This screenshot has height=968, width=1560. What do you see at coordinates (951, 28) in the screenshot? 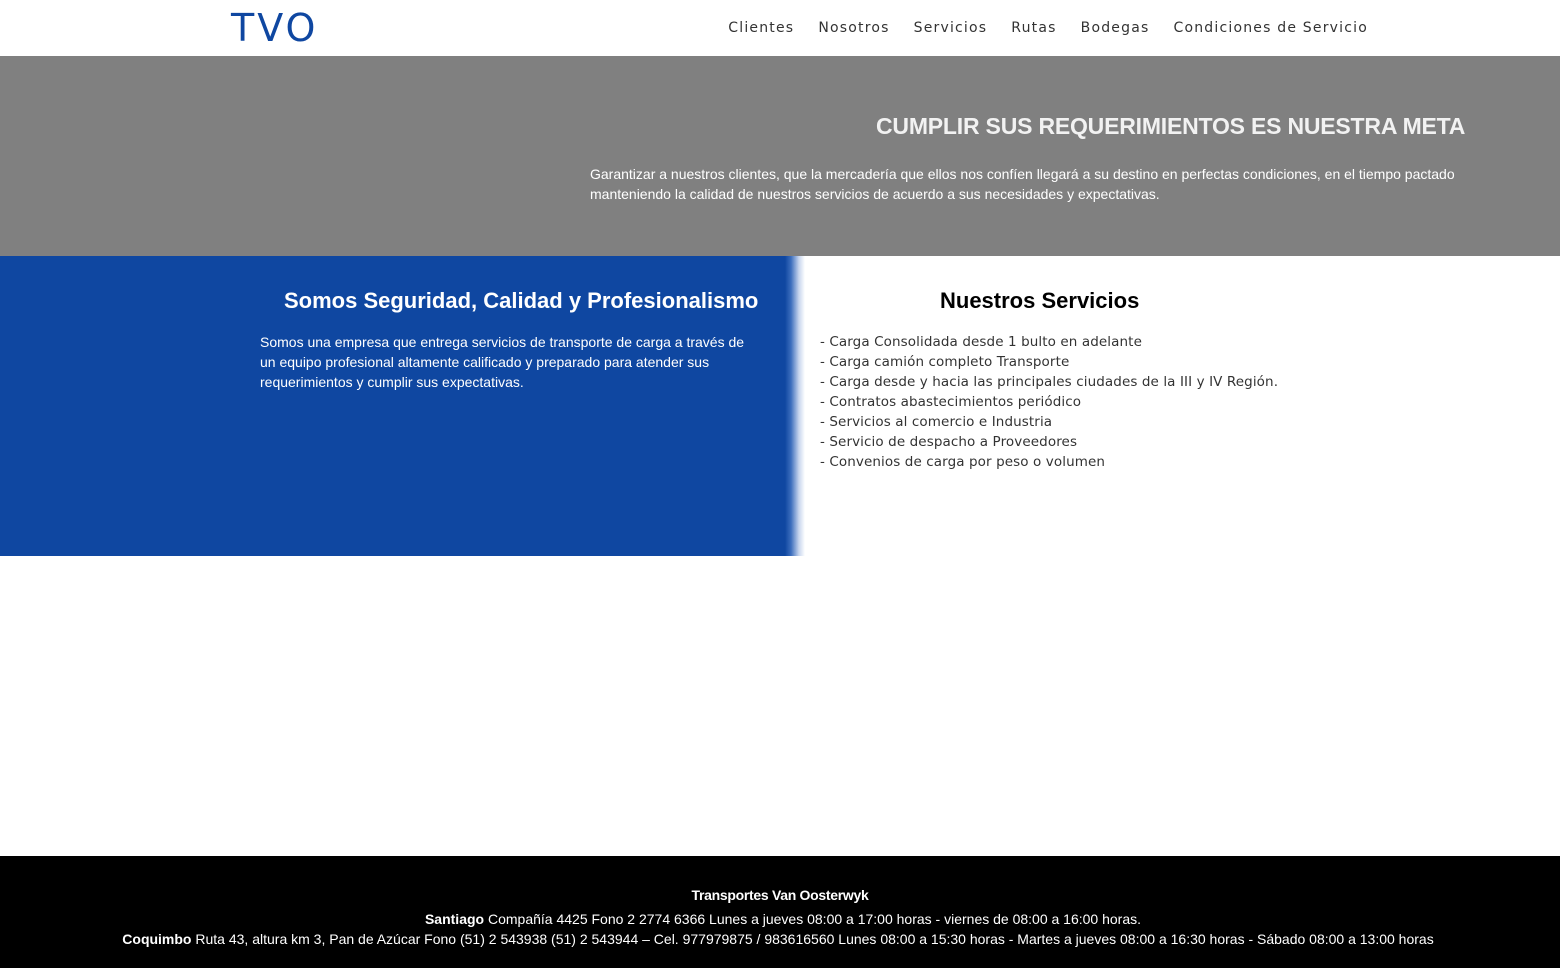
I see `nav-item-servicios: Servicios` at bounding box center [951, 28].